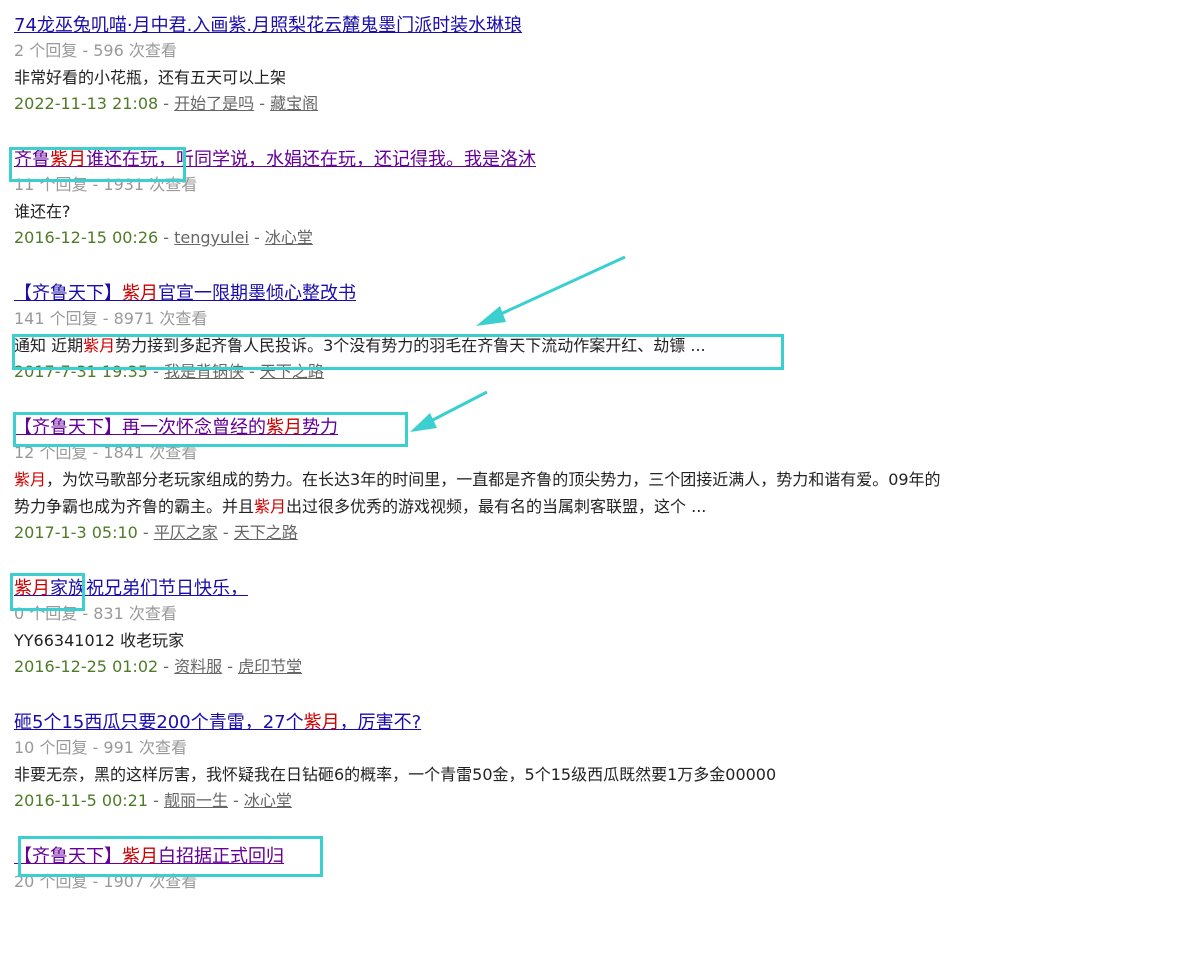  Describe the element at coordinates (594, 912) in the screenshot. I see `search-result: 【齐鲁天下】紫月白招据正式回归 20 个回复 - 1907 次查看` at that location.